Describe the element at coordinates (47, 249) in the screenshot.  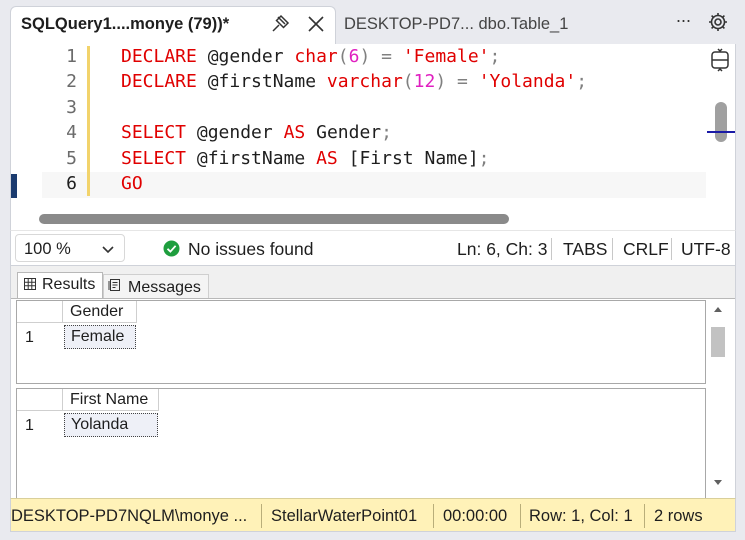
I see `zoom-value: 100 %` at that location.